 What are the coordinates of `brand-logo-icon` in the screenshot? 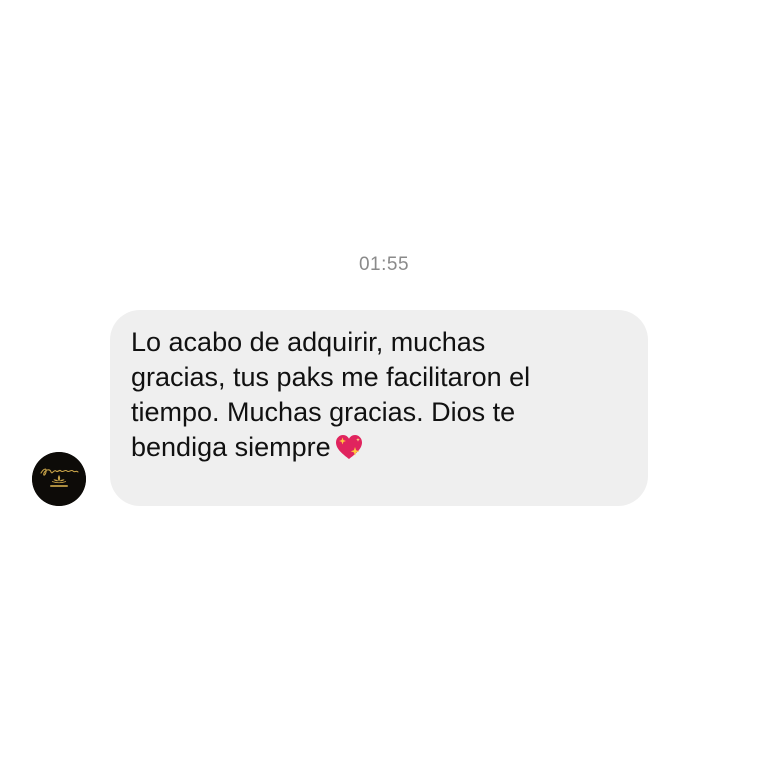 It's located at (59, 479).